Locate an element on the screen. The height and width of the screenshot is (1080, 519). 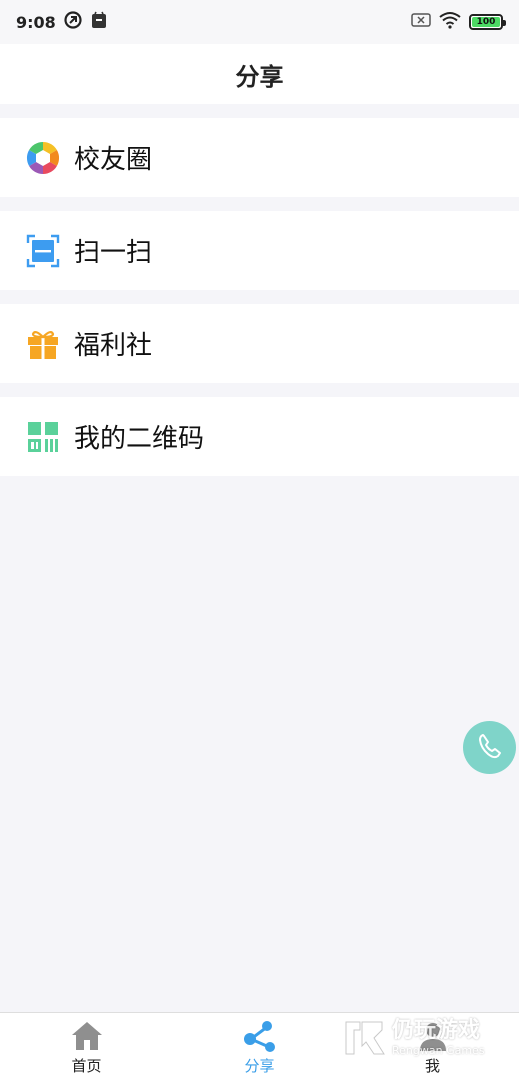
menu-item-alumni-circle: 校友圈 is located at coordinates (259, 157).